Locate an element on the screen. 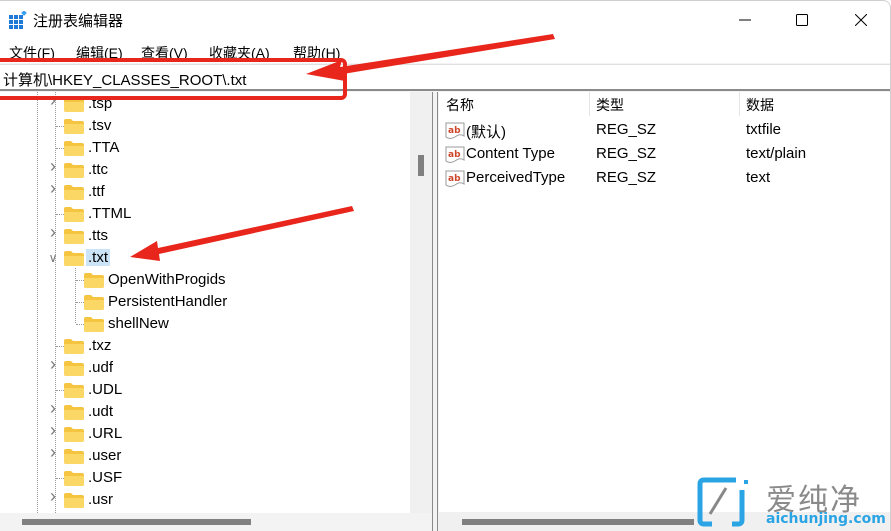 This screenshot has height=531, width=891. window-title: 注册表编辑器 is located at coordinates (78, 21).